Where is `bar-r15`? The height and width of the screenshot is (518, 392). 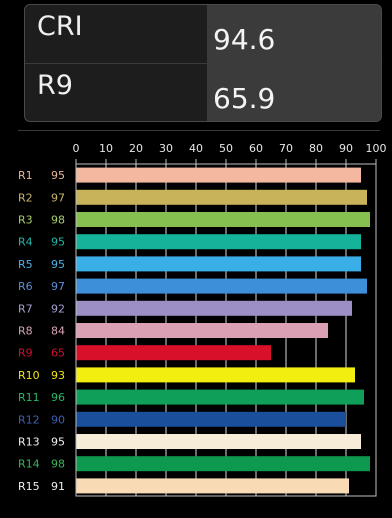 bar-r15 is located at coordinates (212, 486).